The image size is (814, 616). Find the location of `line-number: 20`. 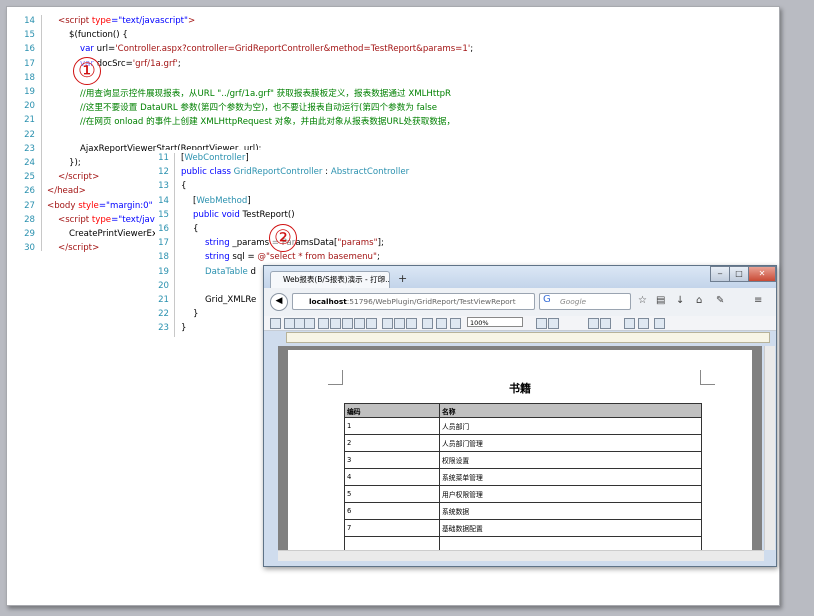

line-number: 20 is located at coordinates (163, 285).